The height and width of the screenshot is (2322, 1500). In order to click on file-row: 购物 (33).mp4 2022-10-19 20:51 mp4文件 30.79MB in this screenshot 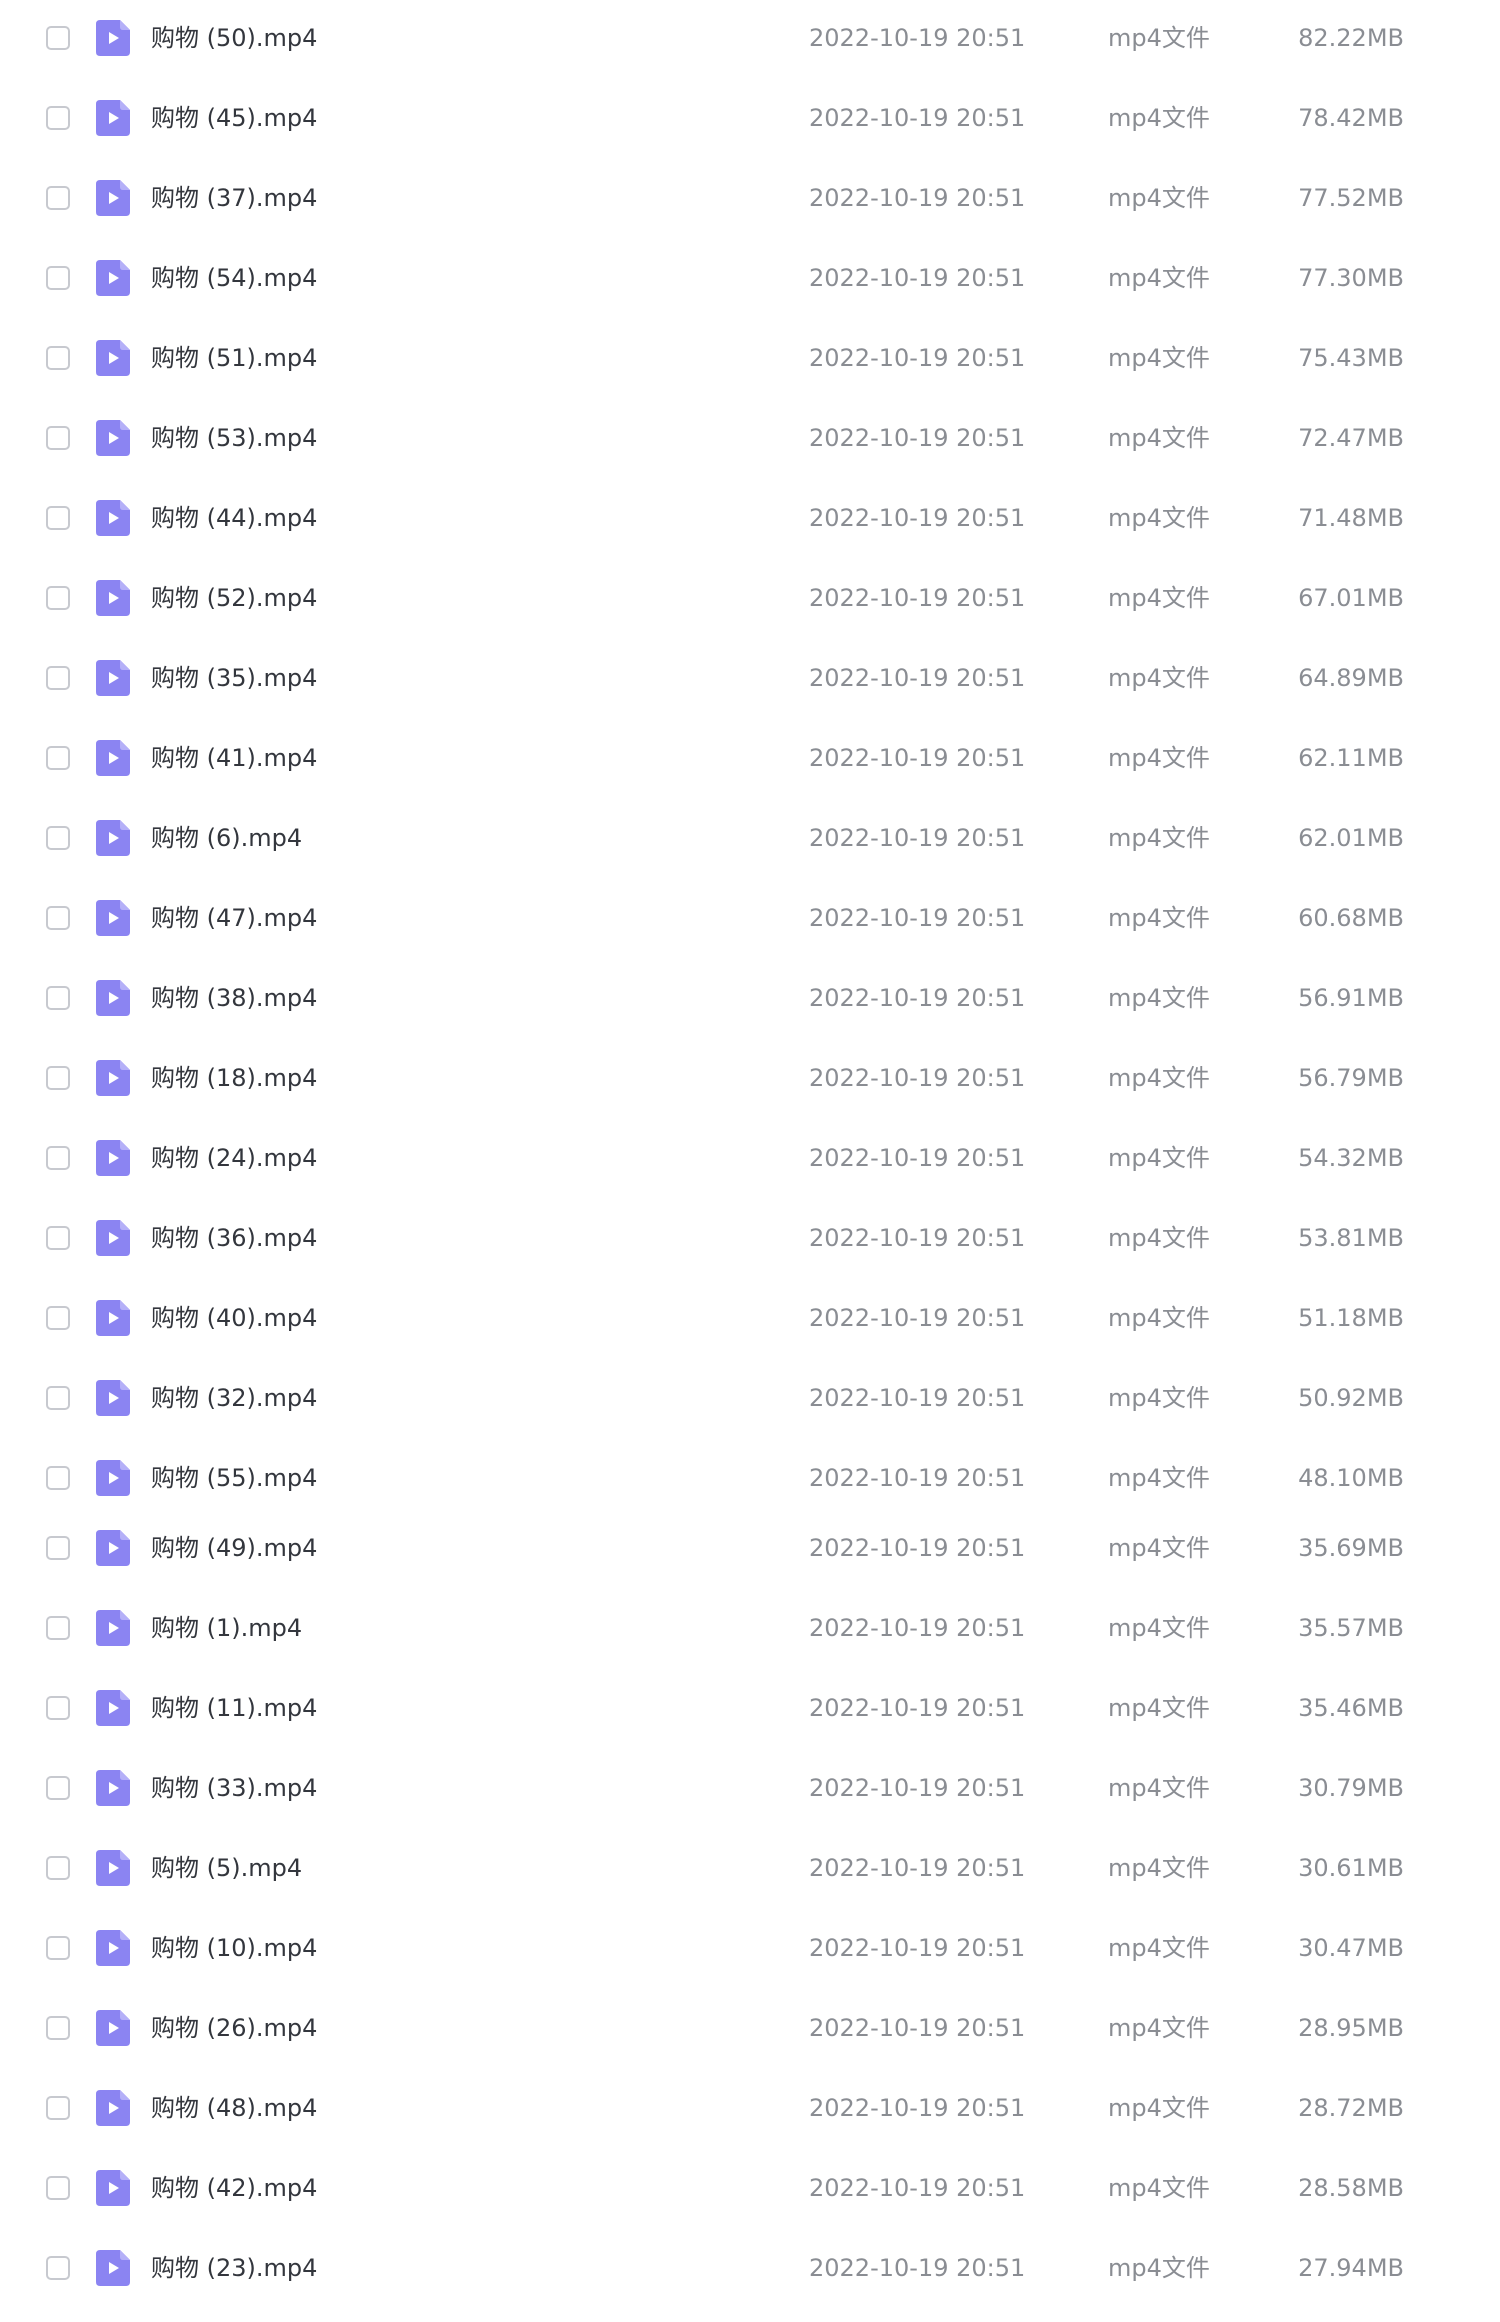, I will do `click(750, 1788)`.